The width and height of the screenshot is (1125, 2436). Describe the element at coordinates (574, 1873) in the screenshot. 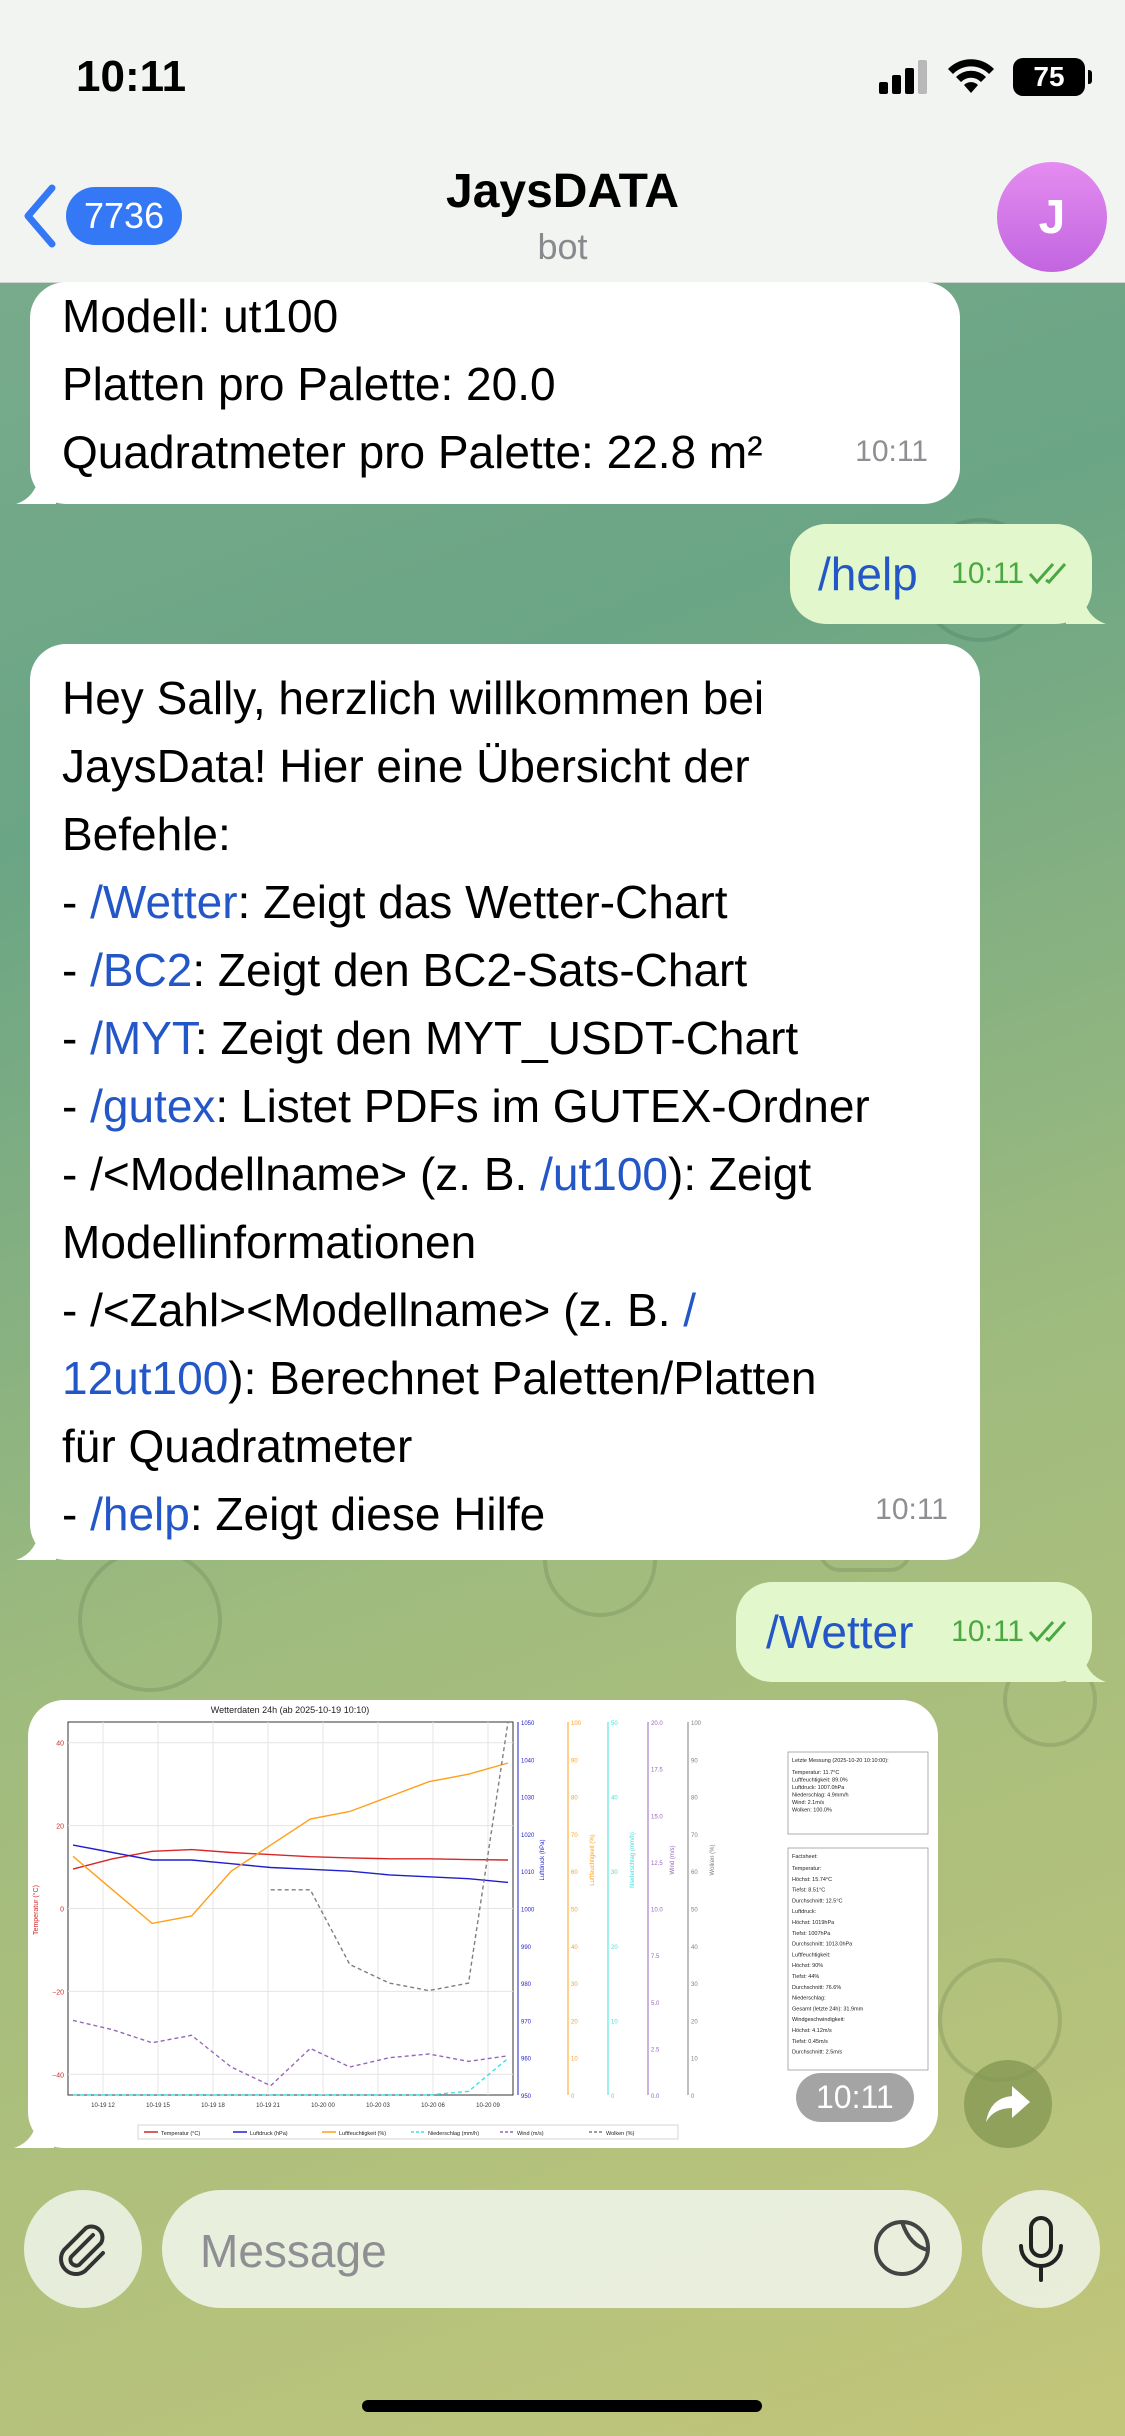

I see `axis-tick-label: 60` at that location.